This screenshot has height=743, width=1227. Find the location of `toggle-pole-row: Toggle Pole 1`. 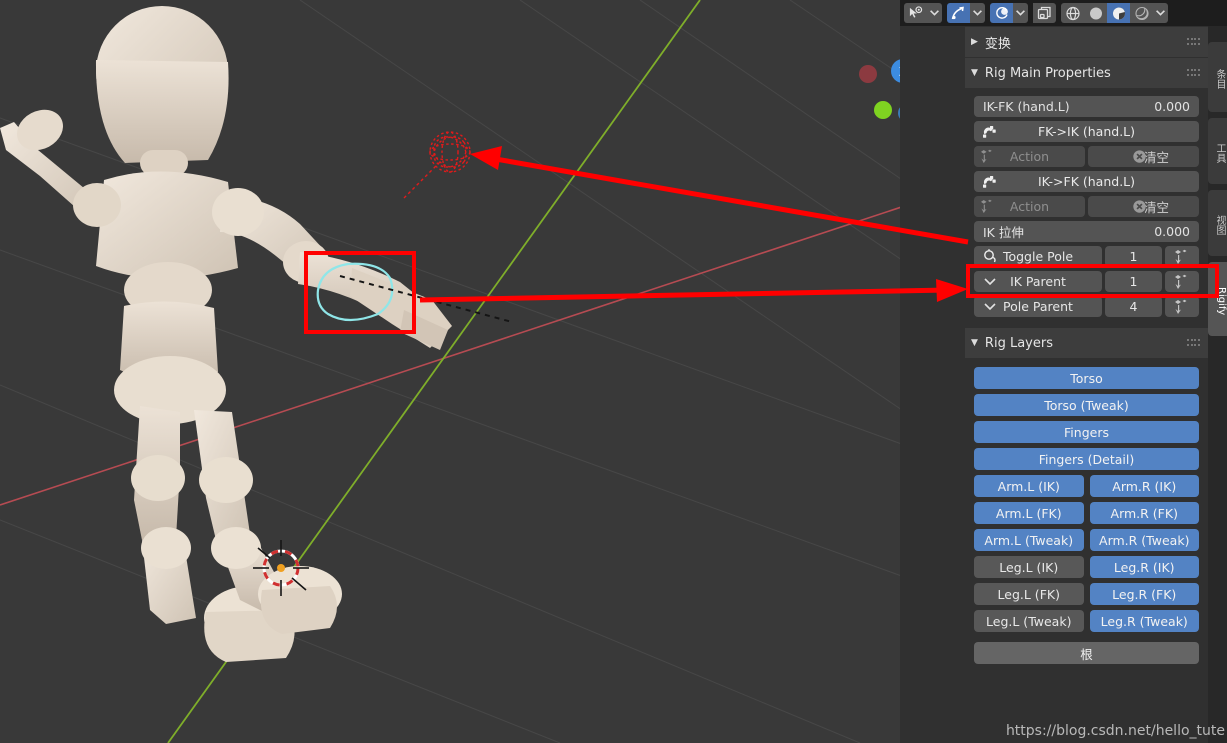

toggle-pole-row: Toggle Pole 1 is located at coordinates (1086, 256).